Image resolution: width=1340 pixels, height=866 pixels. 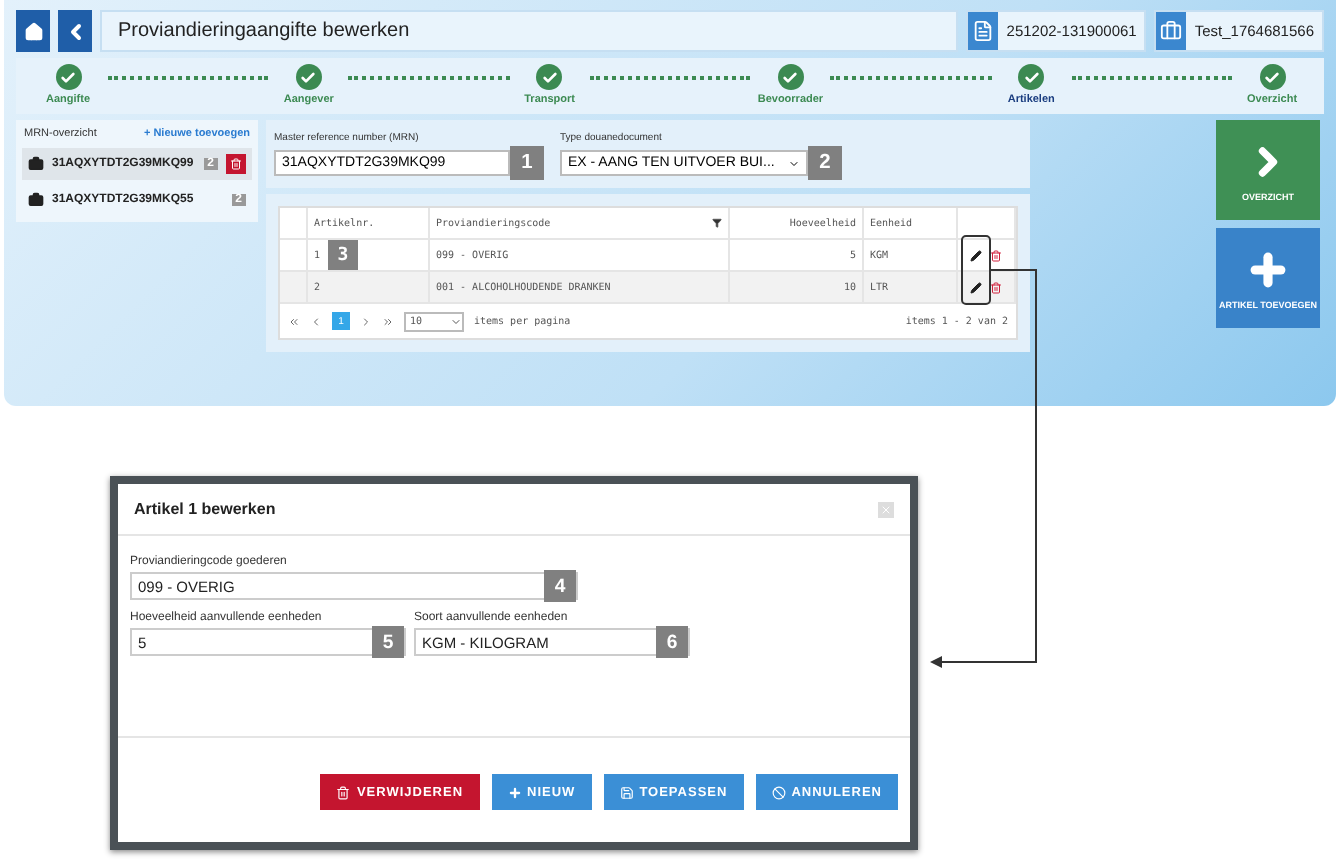 What do you see at coordinates (527, 163) in the screenshot?
I see `number-marker: 1` at bounding box center [527, 163].